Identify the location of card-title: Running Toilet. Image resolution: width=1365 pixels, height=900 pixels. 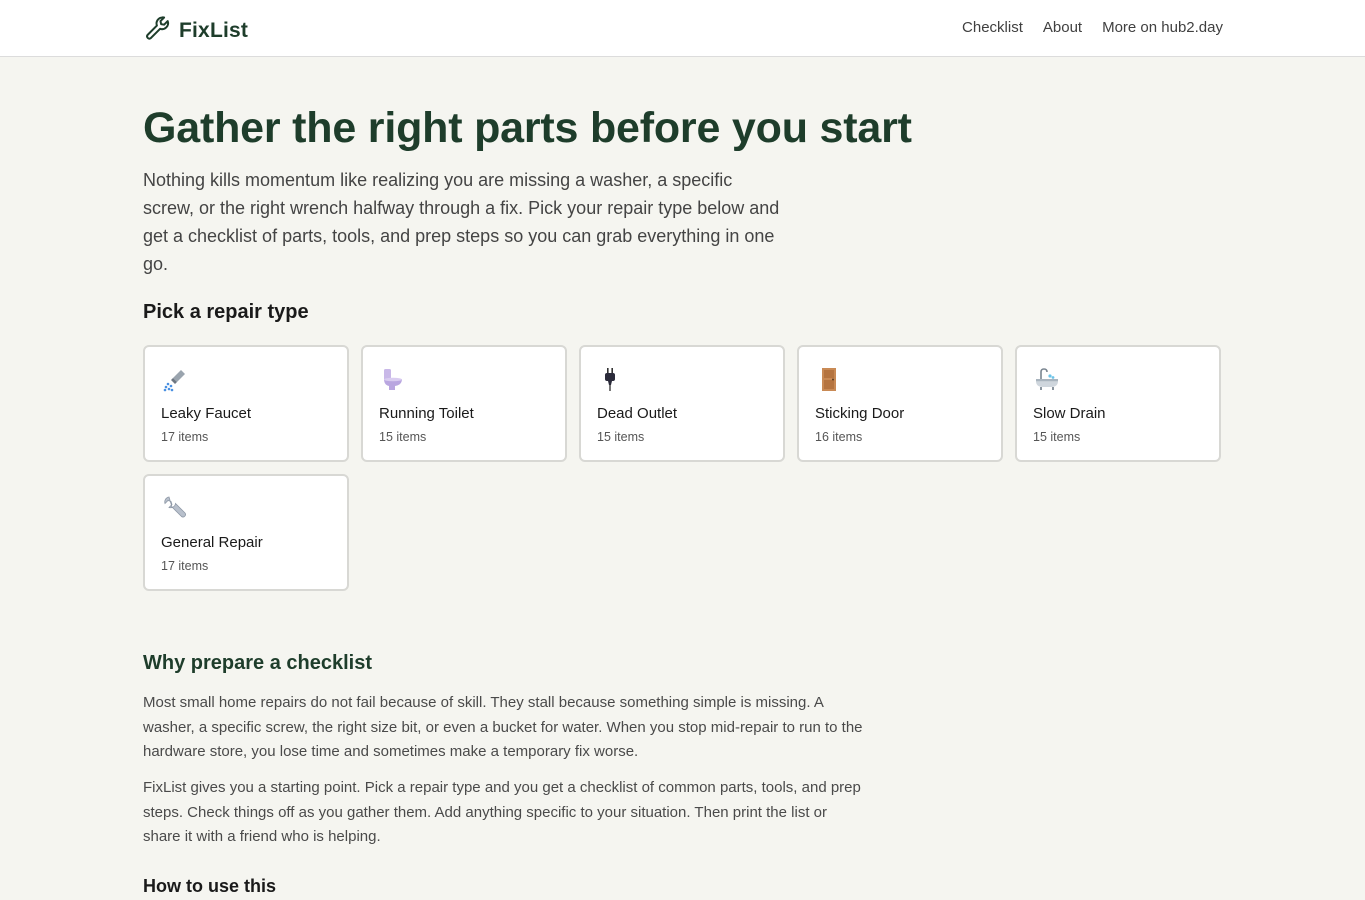
(426, 413).